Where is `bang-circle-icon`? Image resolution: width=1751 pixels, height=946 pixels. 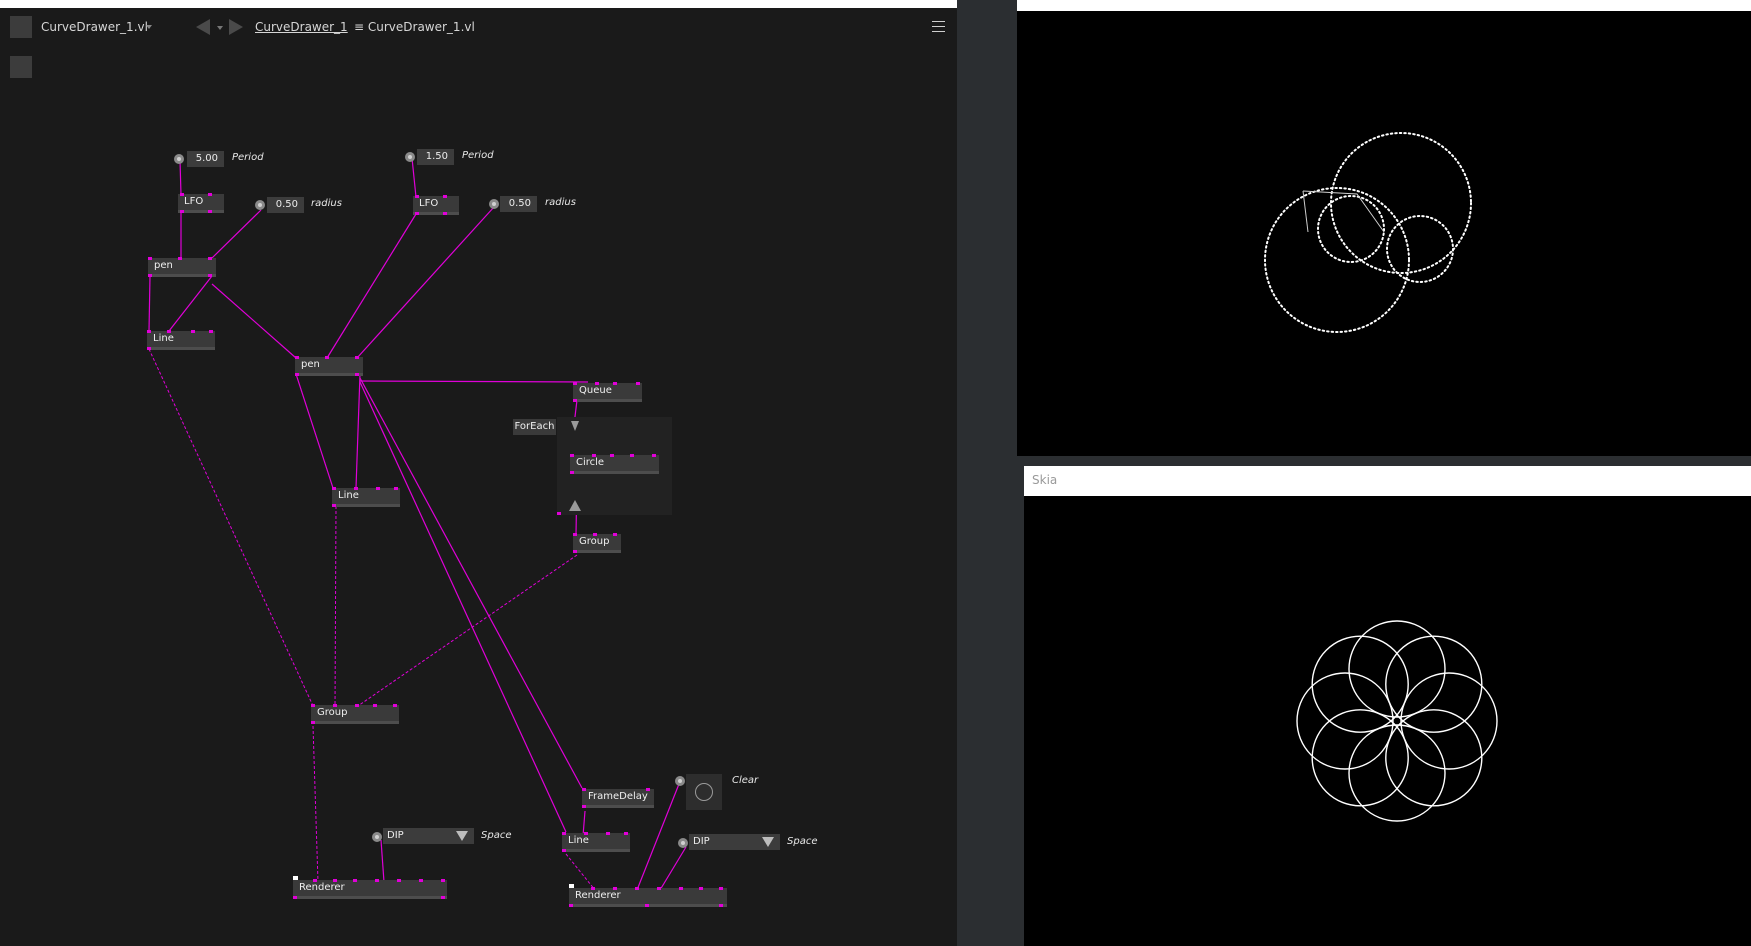
bang-circle-icon is located at coordinates (704, 792).